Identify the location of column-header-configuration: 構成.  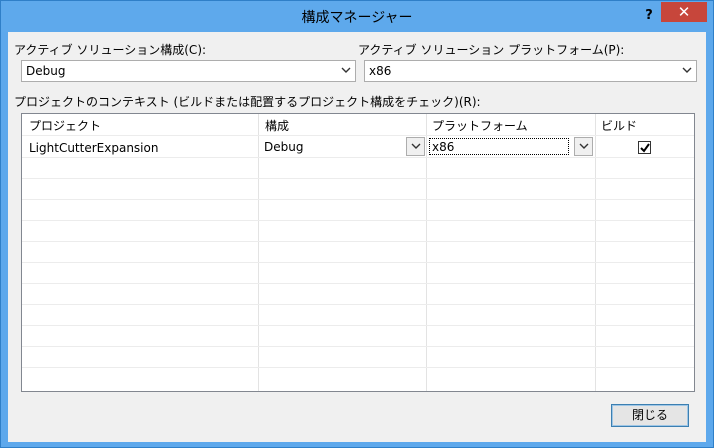
(277, 125).